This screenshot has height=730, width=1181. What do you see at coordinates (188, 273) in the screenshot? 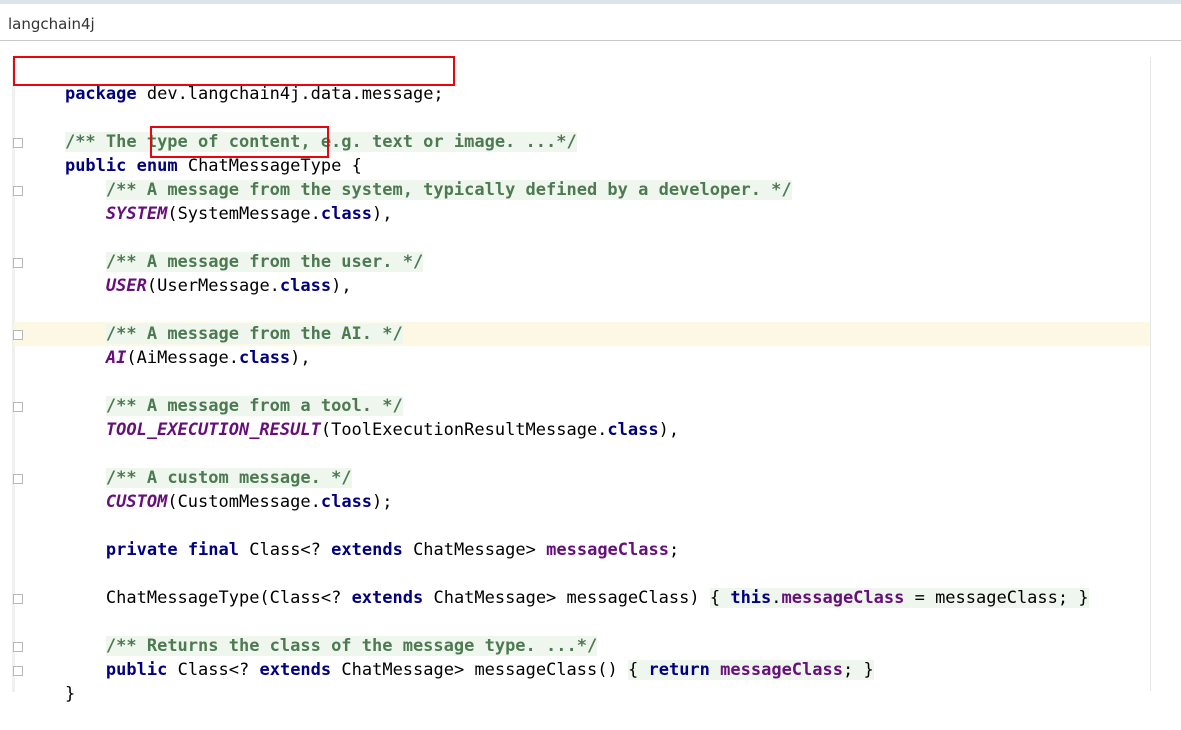
I see `code-line-user: USER(UserMessage.class),` at bounding box center [188, 273].